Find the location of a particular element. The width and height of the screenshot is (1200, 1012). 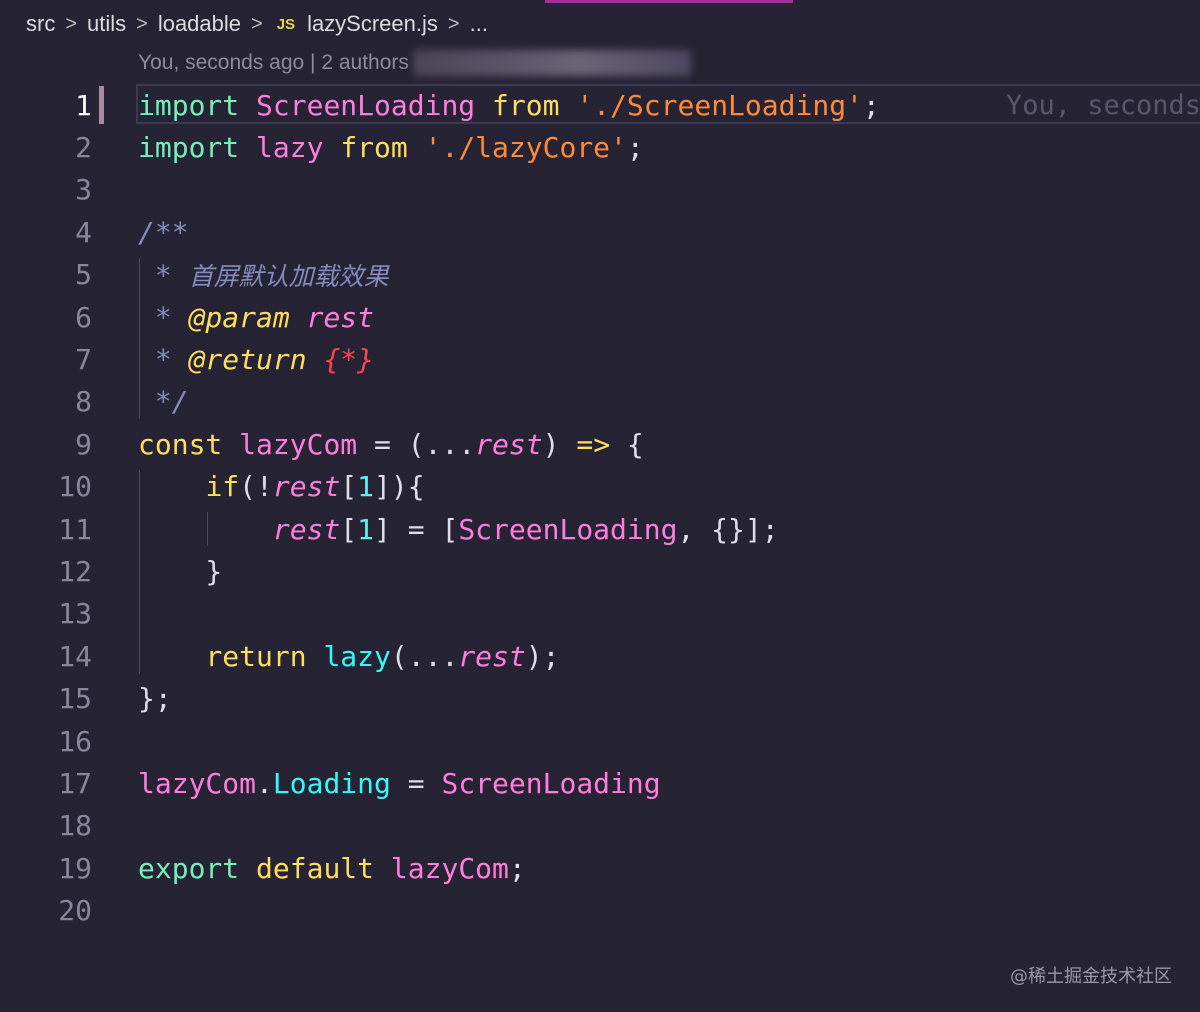

code-token: ] = [ is located at coordinates (416, 529).